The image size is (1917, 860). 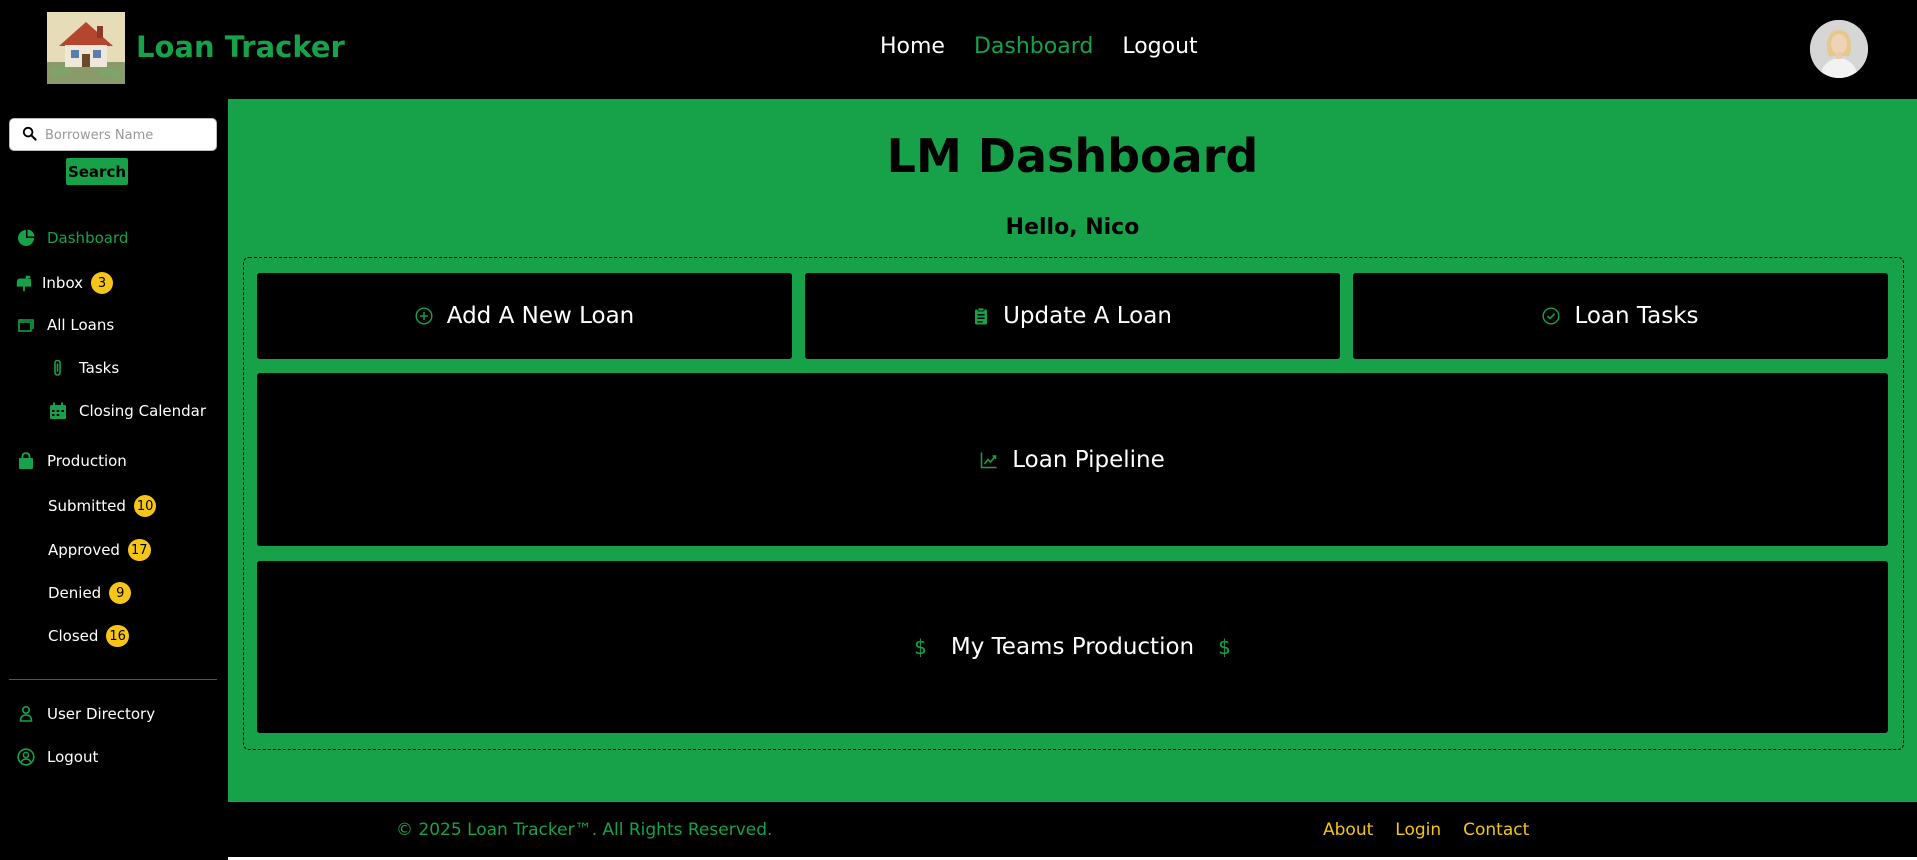 What do you see at coordinates (58, 368) in the screenshot?
I see `paperclip-icon` at bounding box center [58, 368].